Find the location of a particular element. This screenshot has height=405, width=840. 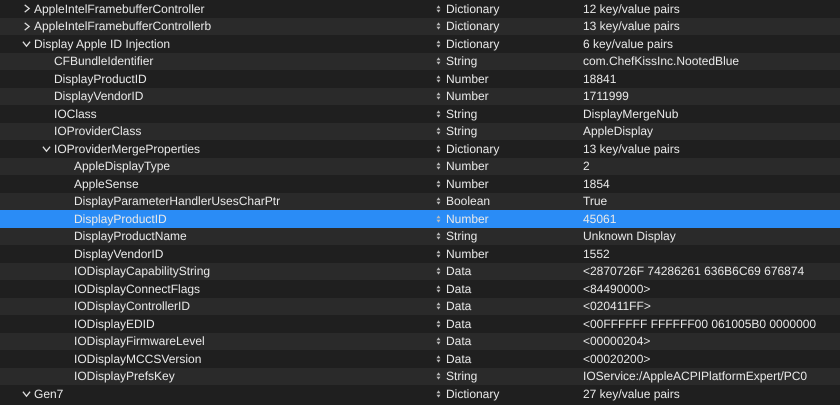

value-text: IOService:/AppleACPIPlatformExpert/PC0 is located at coordinates (695, 376).